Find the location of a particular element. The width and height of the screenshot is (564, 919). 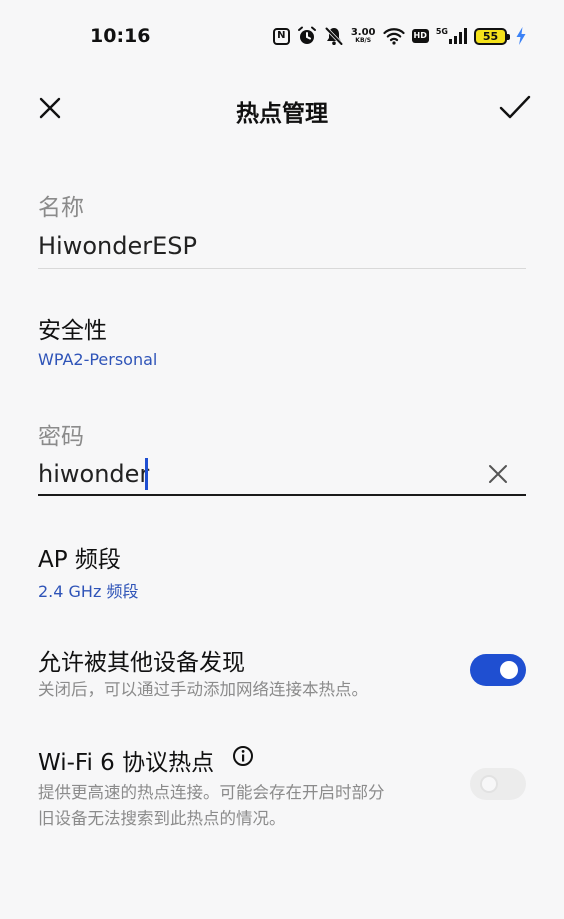

app-header: 热点管理 is located at coordinates (282, 109).